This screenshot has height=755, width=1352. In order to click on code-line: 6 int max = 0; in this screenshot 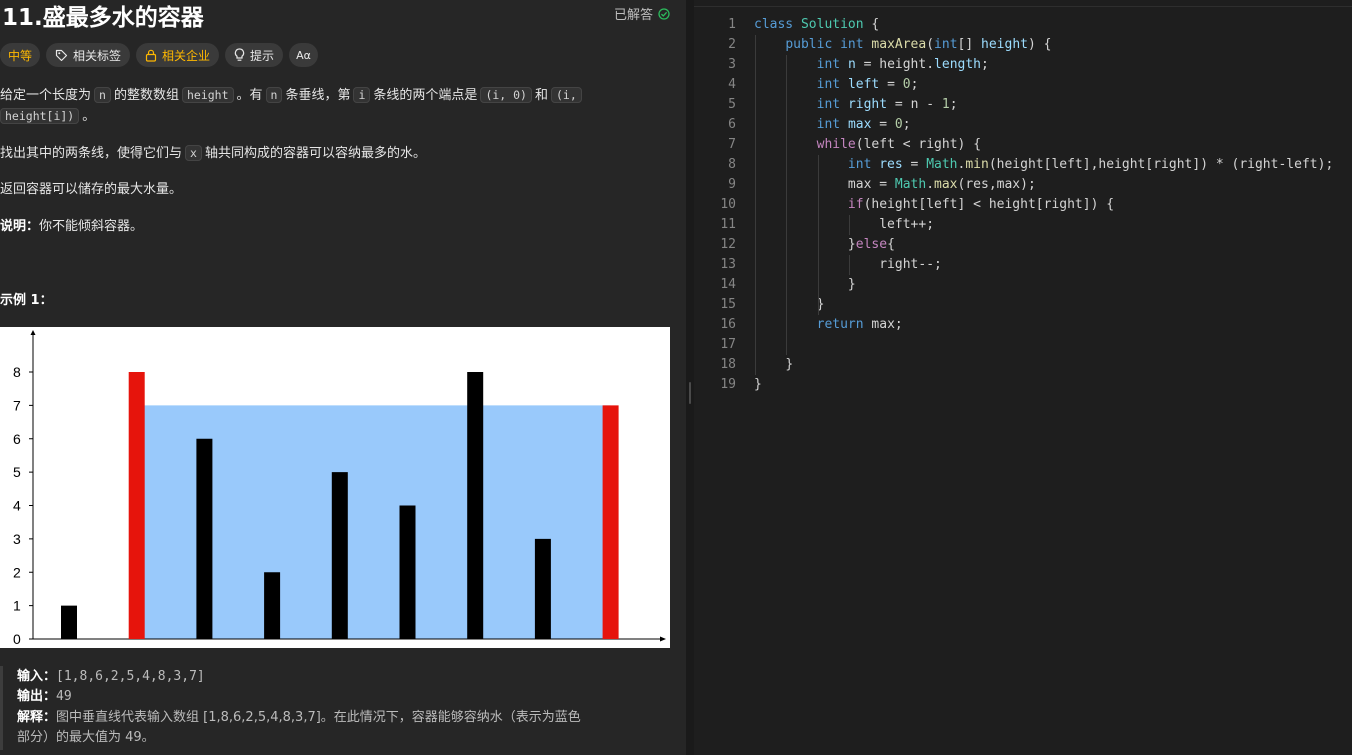, I will do `click(1023, 125)`.